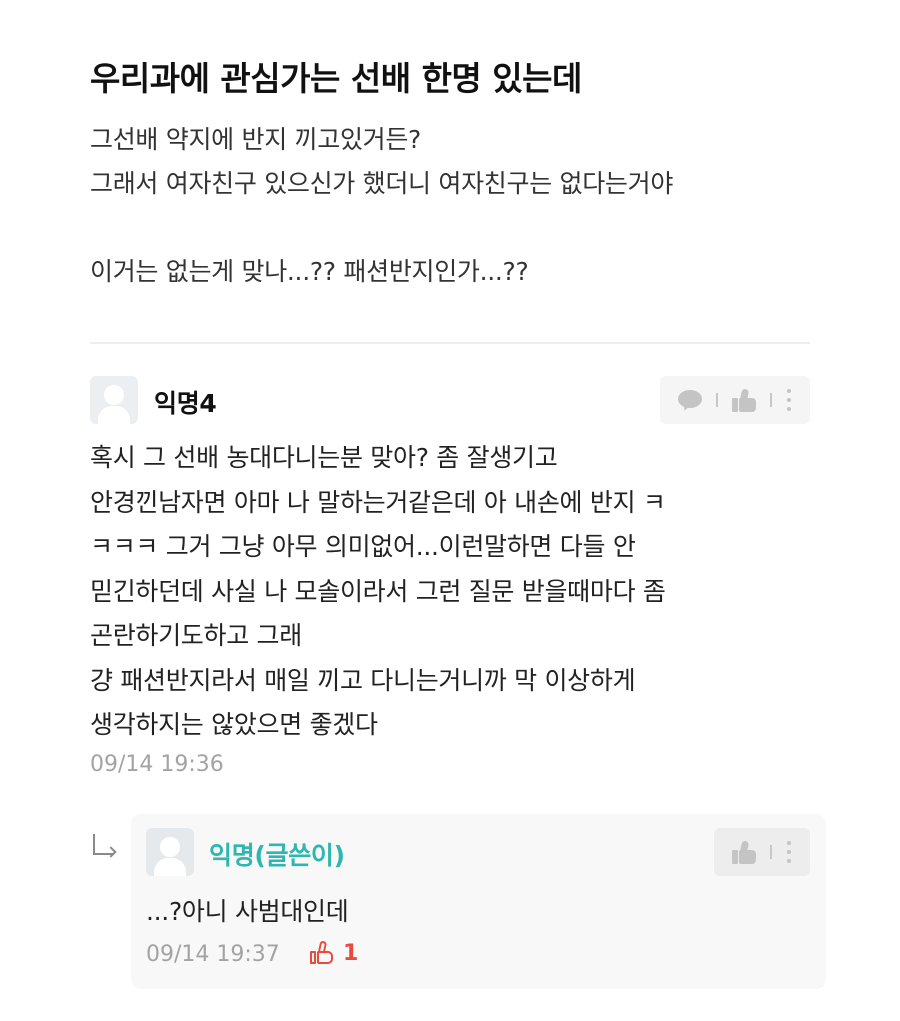 The height and width of the screenshot is (1021, 900). What do you see at coordinates (450, 343) in the screenshot?
I see `divider` at bounding box center [450, 343].